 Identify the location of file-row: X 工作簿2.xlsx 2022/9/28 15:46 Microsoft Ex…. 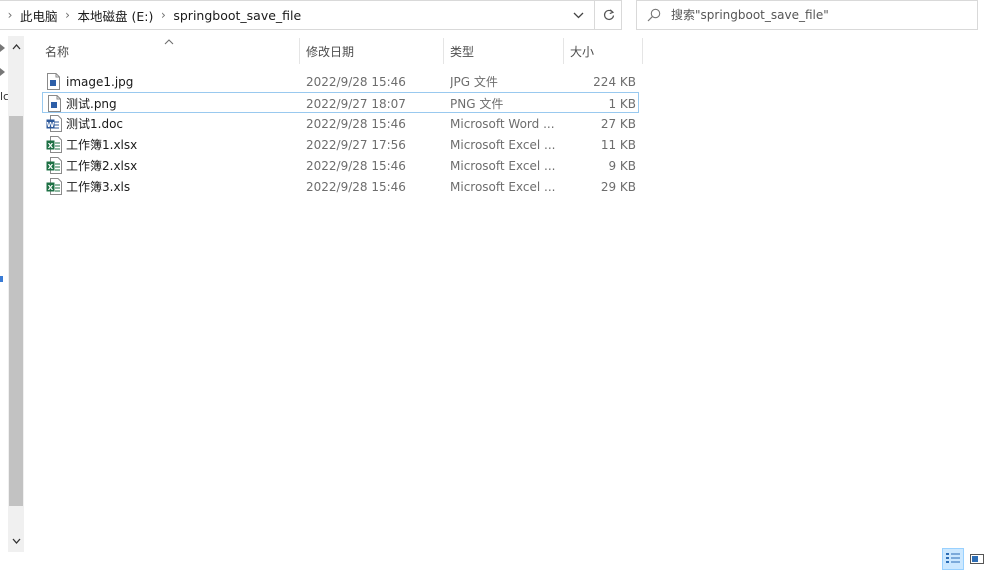
(340, 165).